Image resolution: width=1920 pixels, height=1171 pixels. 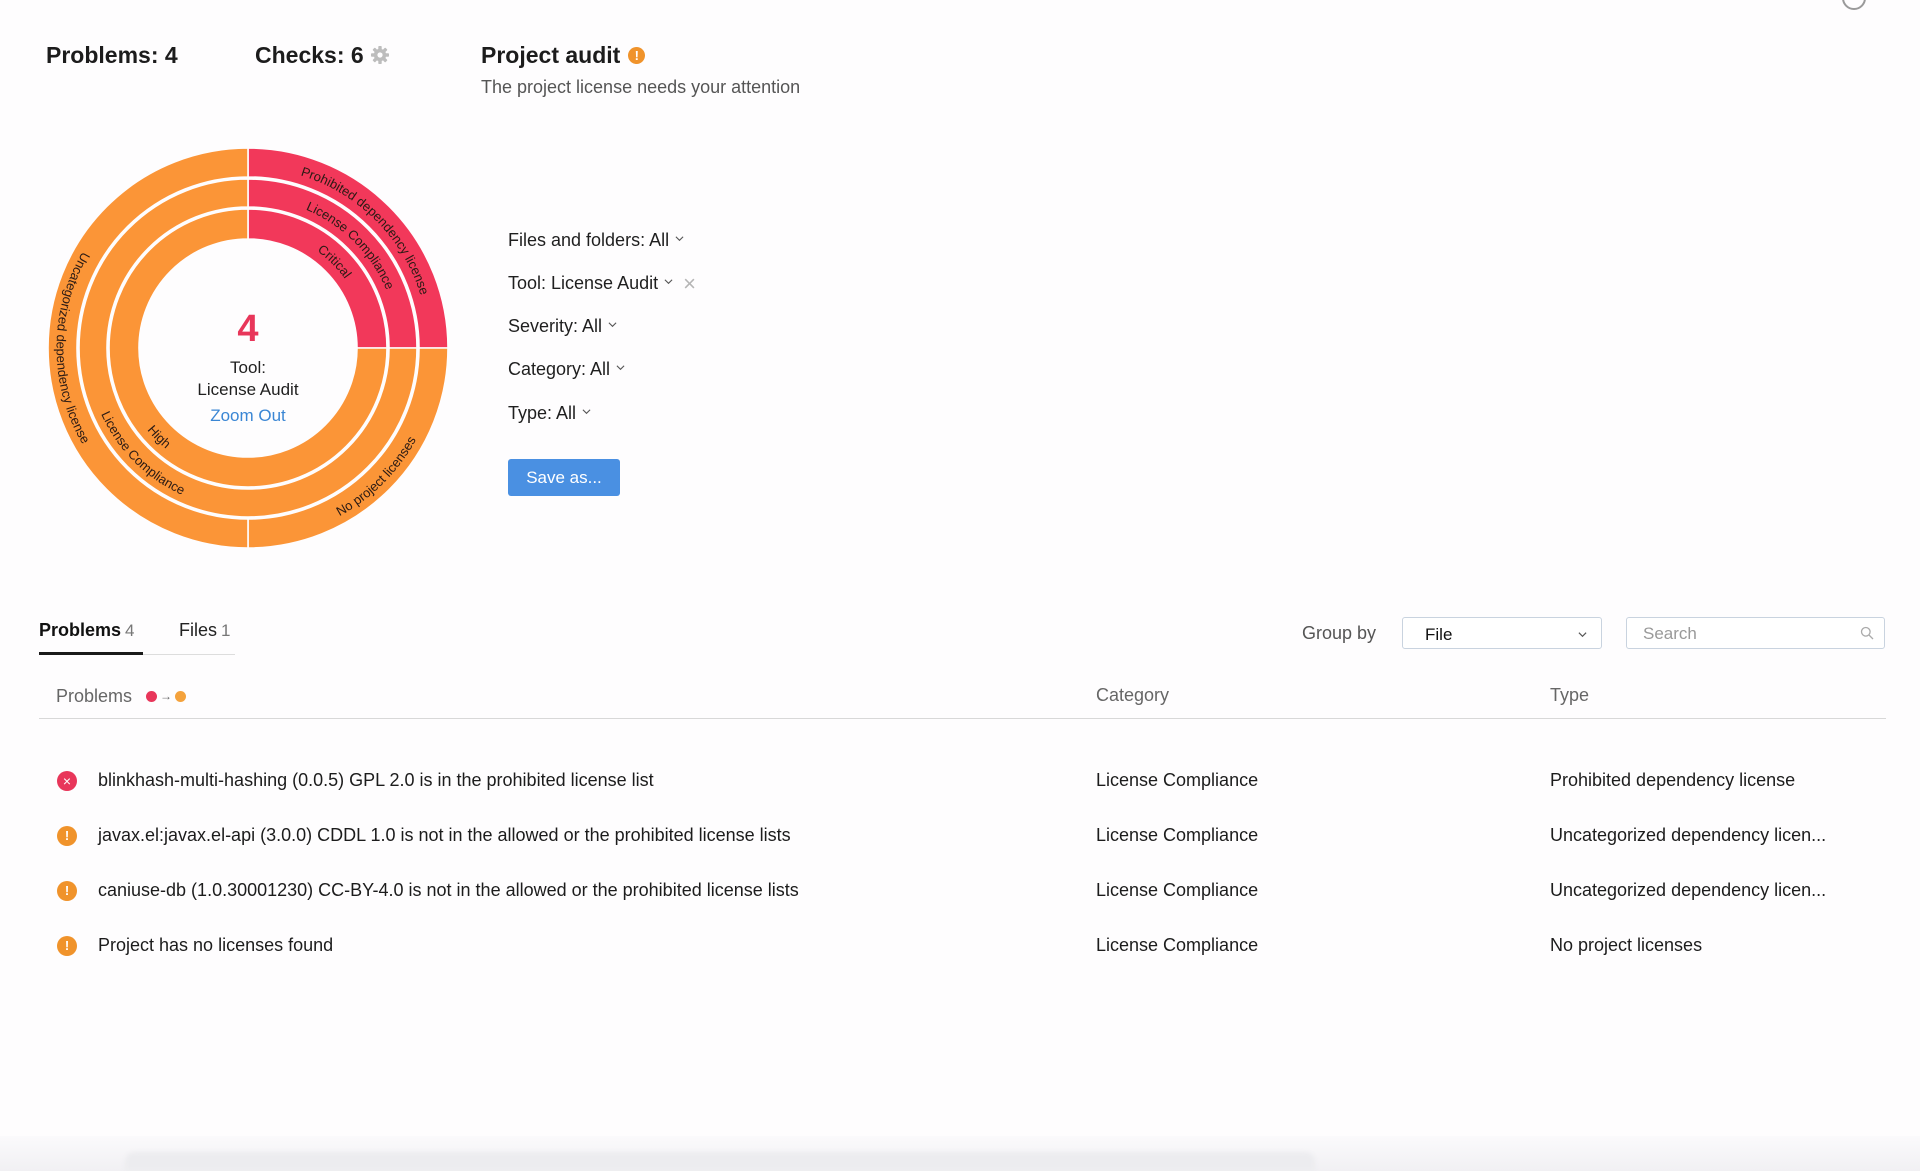 I want to click on audit-title: Project audit!, so click(x=563, y=55).